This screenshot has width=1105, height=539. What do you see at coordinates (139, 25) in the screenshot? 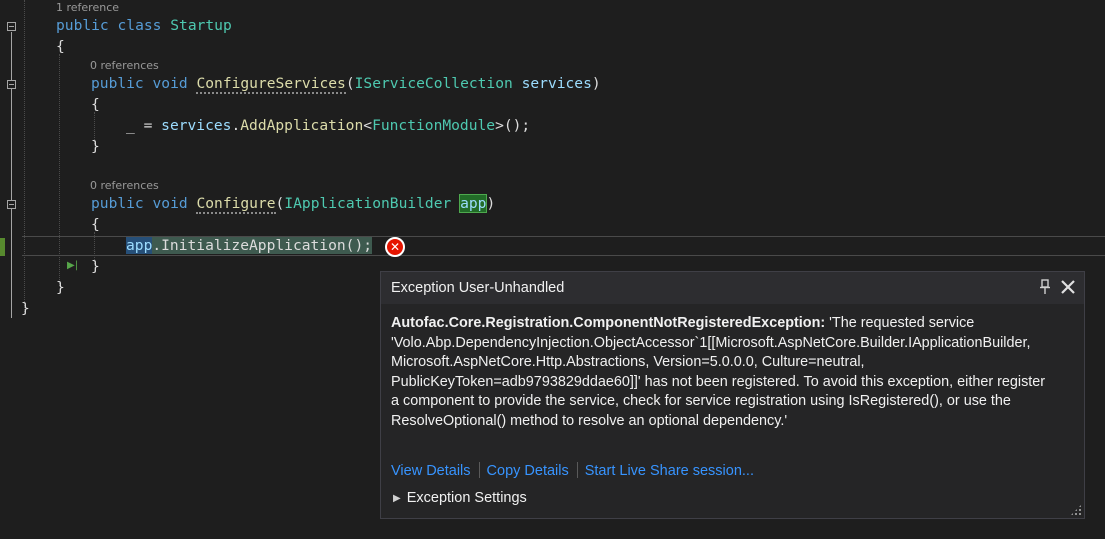
I see `keyword: class` at bounding box center [139, 25].